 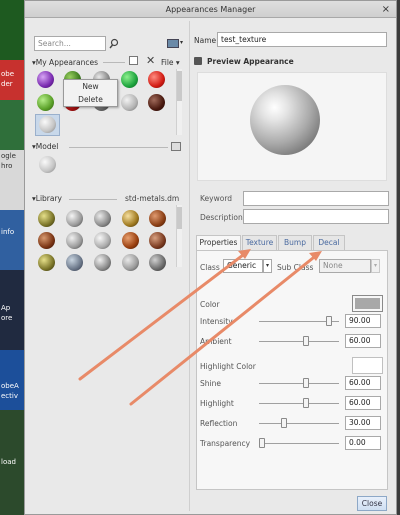 I want to click on annotation-arrow-decal, so click(x=224, y=329).